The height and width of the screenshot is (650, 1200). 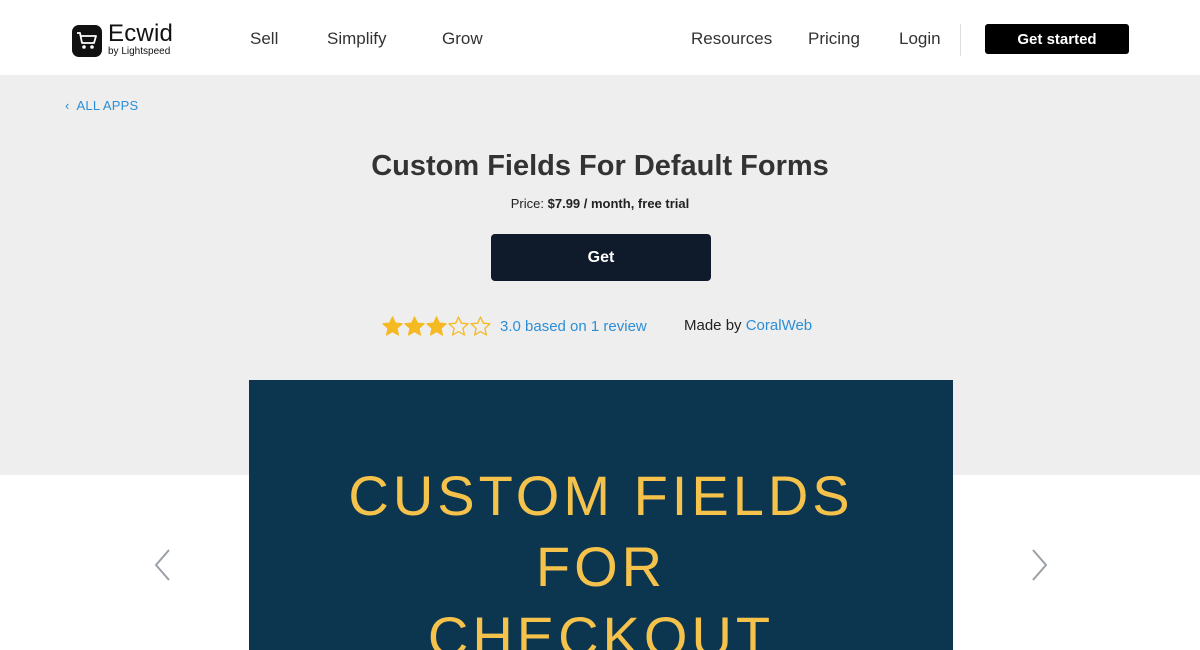 What do you see at coordinates (731, 39) in the screenshot?
I see `nav-resources: Resources` at bounding box center [731, 39].